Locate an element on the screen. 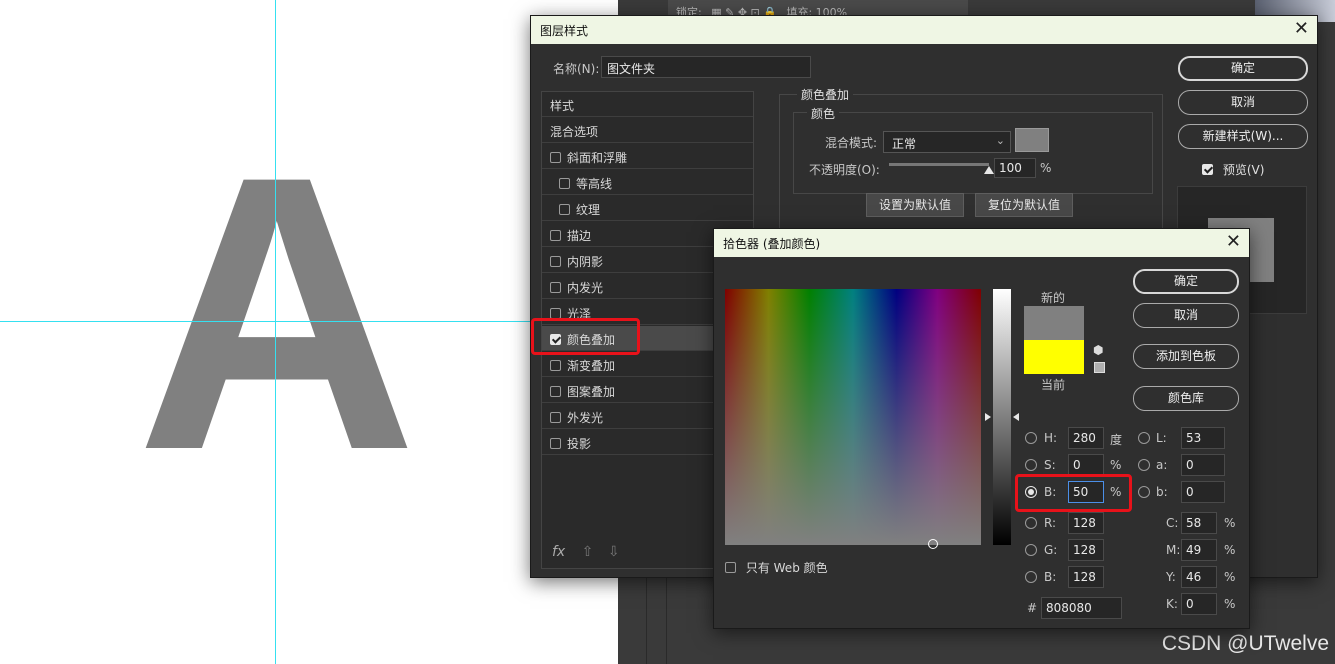 The height and width of the screenshot is (664, 1335). a-field: 0 is located at coordinates (1203, 465).